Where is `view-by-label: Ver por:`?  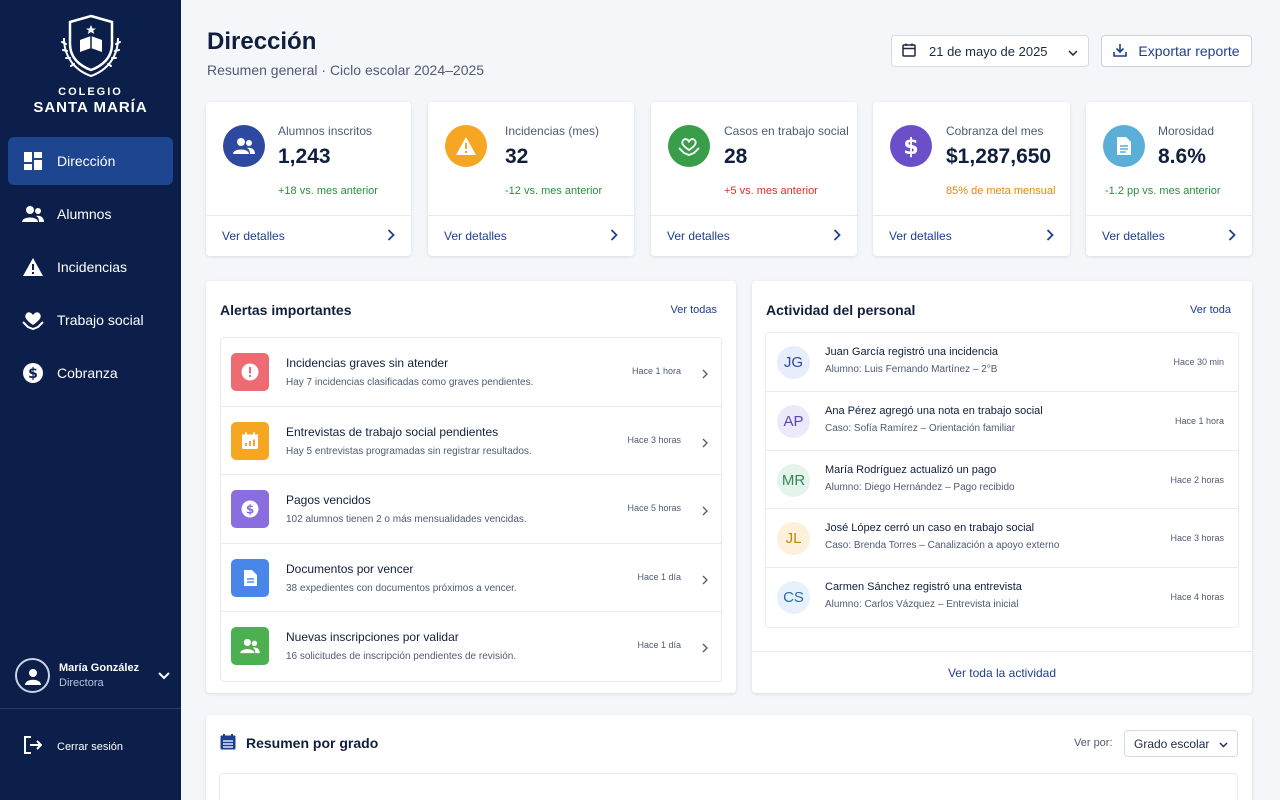 view-by-label: Ver por: is located at coordinates (1093, 743).